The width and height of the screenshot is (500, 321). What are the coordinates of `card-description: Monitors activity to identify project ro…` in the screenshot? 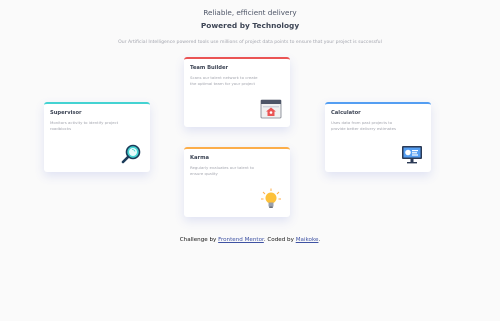 It's located at (84, 125).